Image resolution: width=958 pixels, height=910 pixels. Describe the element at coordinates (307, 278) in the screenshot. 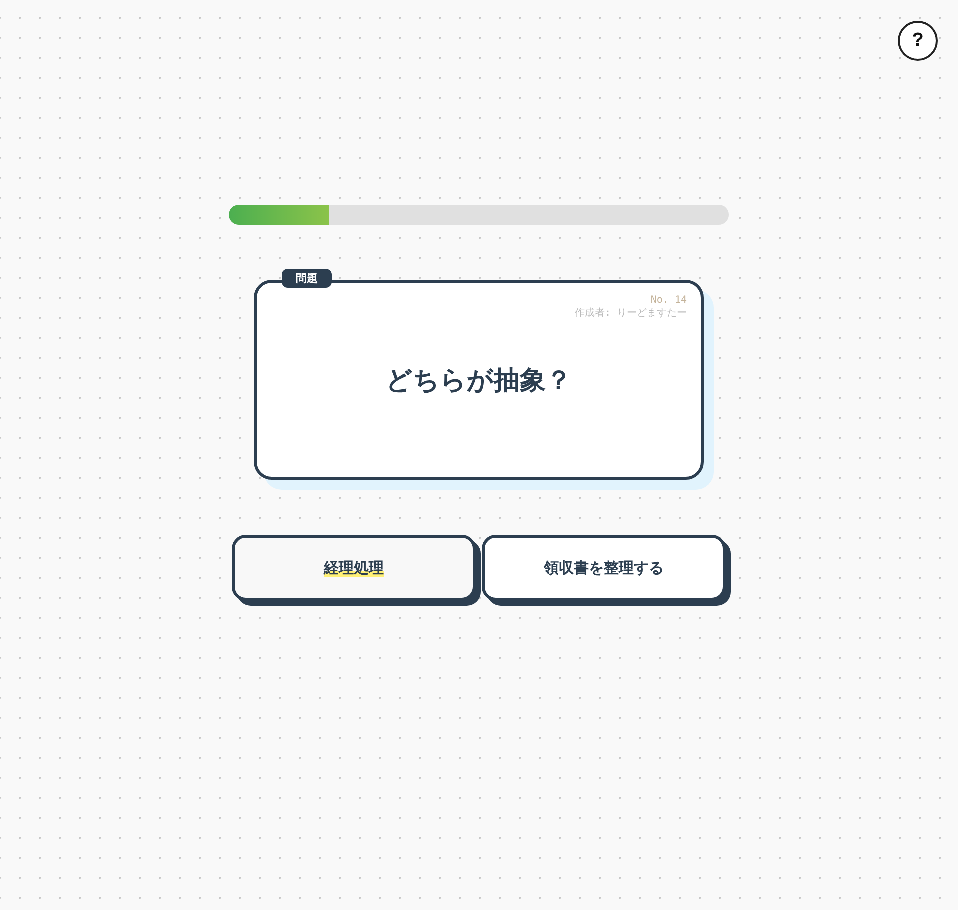

I see `question-tag: 問題` at that location.